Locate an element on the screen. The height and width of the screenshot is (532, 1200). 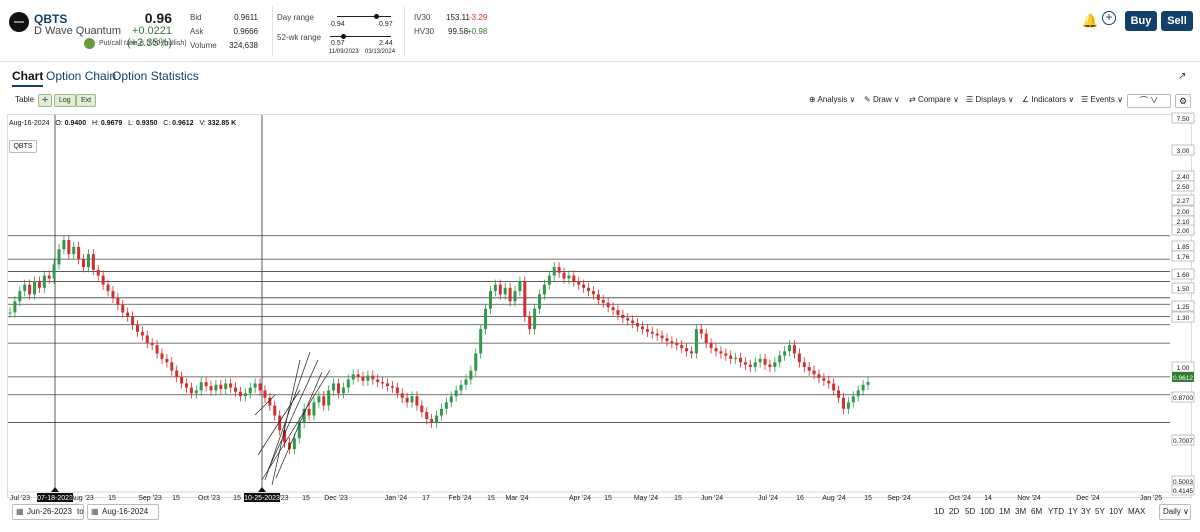
range-button-3m: 3M is located at coordinates (1020, 511).